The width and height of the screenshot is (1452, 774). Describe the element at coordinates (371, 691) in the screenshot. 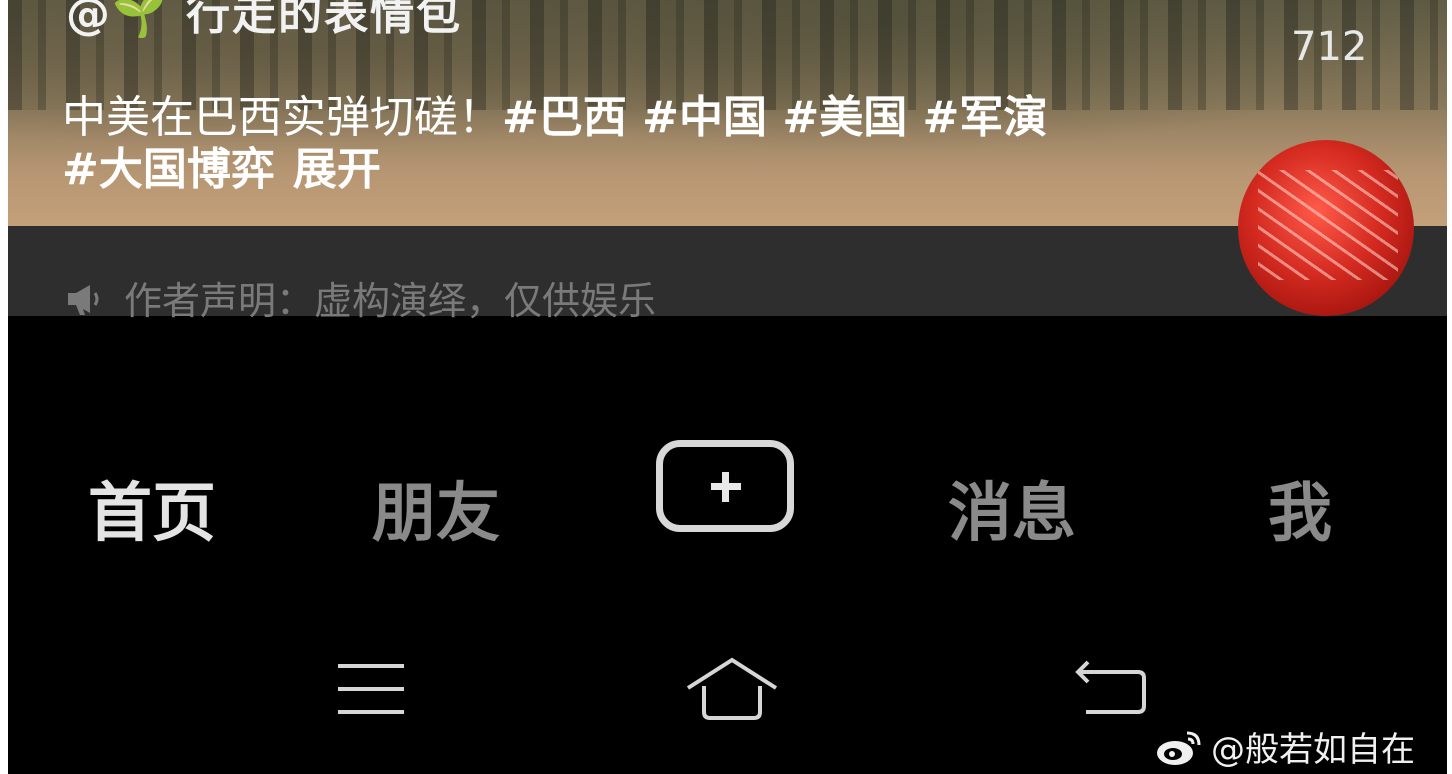

I see `menu-icon` at that location.